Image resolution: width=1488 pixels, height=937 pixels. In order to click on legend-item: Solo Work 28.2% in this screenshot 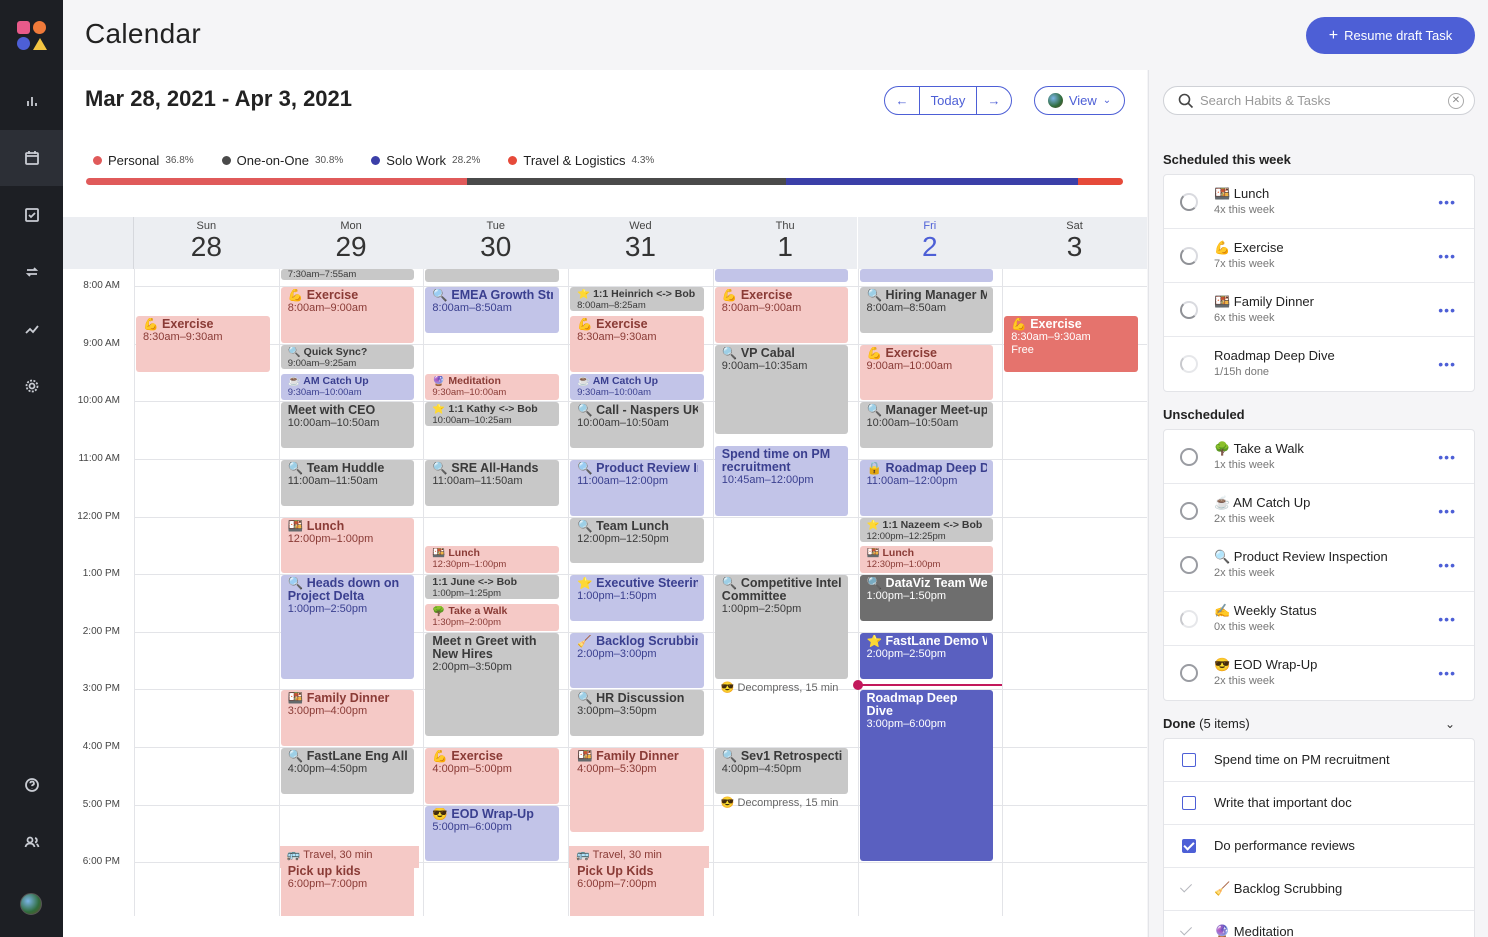, I will do `click(425, 160)`.